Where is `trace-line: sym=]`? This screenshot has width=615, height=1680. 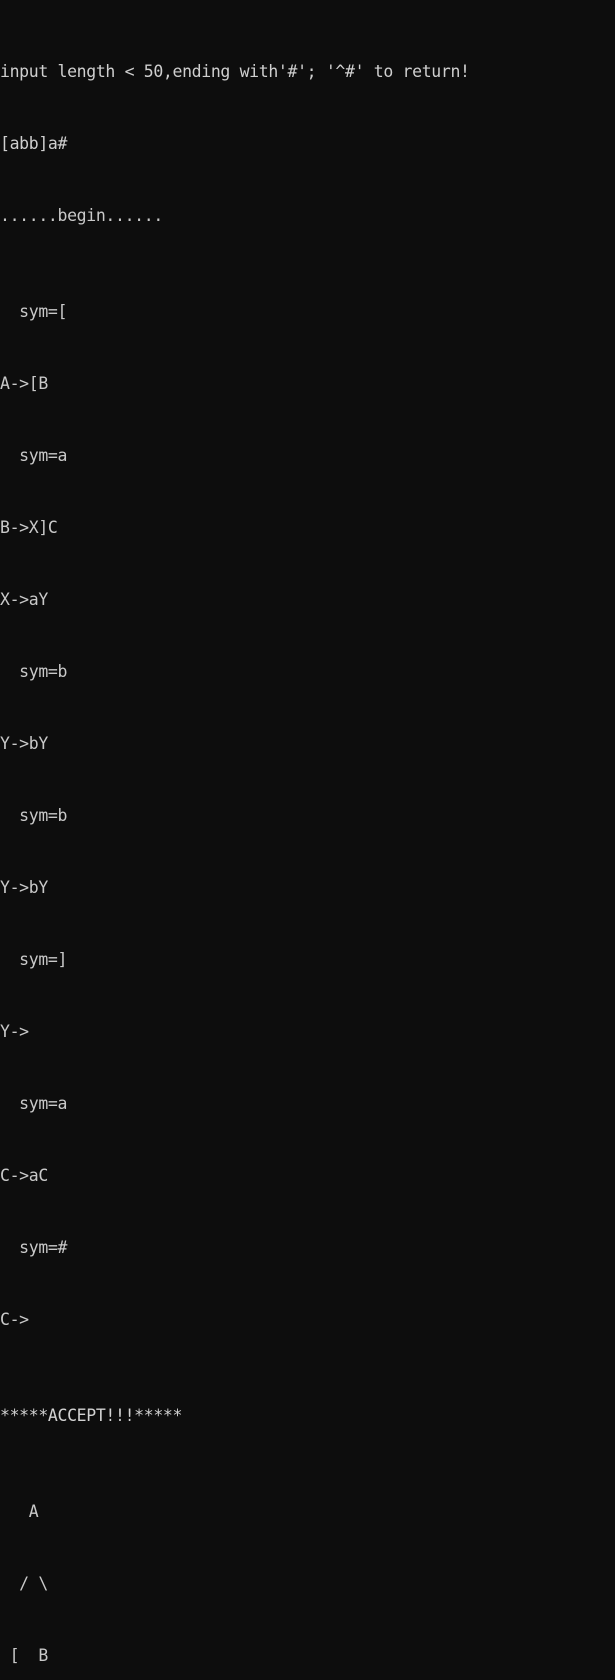 trace-line: sym=] is located at coordinates (34, 959).